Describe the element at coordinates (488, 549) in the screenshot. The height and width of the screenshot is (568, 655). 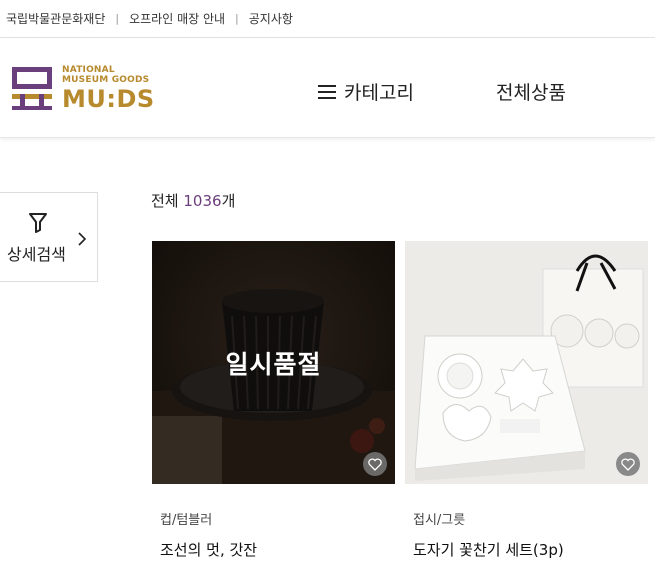
I see `product-name: 도자기 꽃찬기 세트(3p)` at that location.